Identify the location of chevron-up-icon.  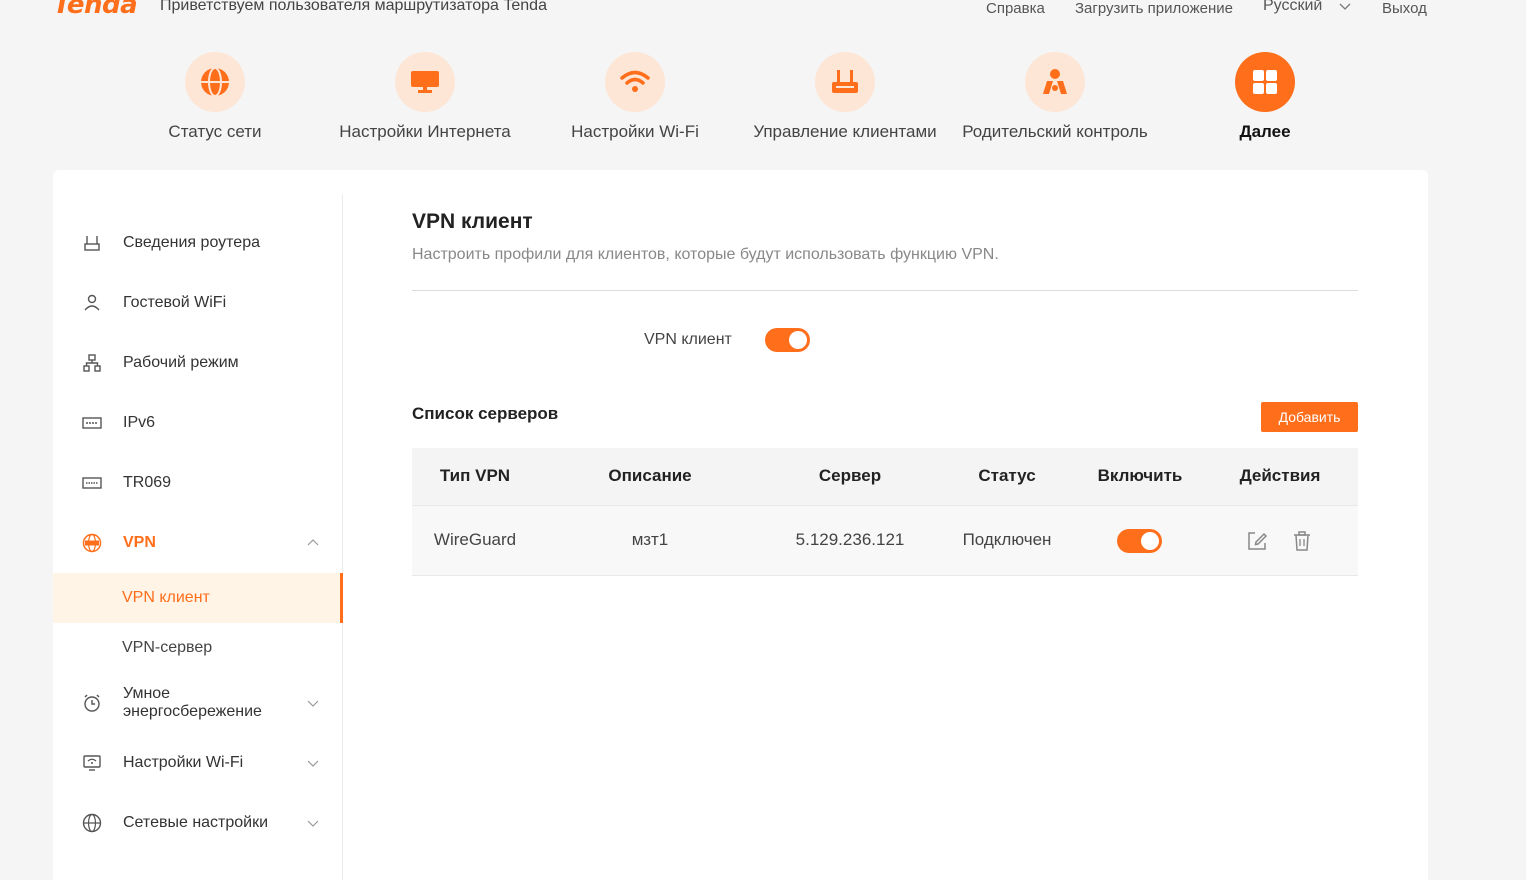
(313, 542).